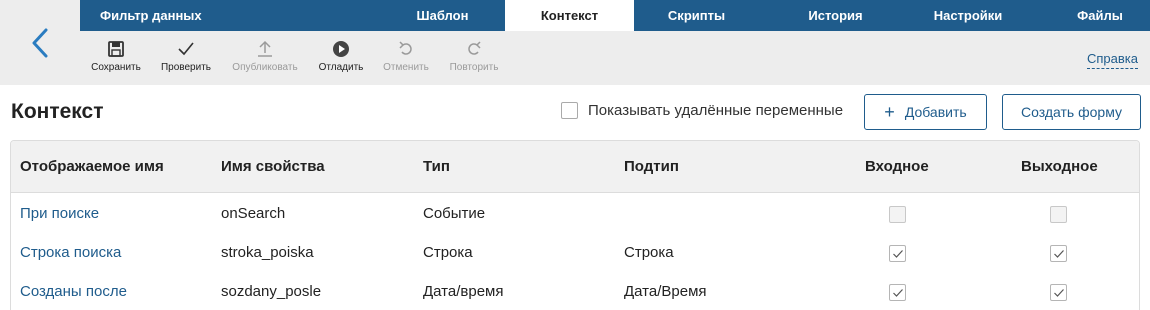 The height and width of the screenshot is (310, 1150). What do you see at coordinates (649, 252) in the screenshot?
I see `subtype-value: Строка` at bounding box center [649, 252].